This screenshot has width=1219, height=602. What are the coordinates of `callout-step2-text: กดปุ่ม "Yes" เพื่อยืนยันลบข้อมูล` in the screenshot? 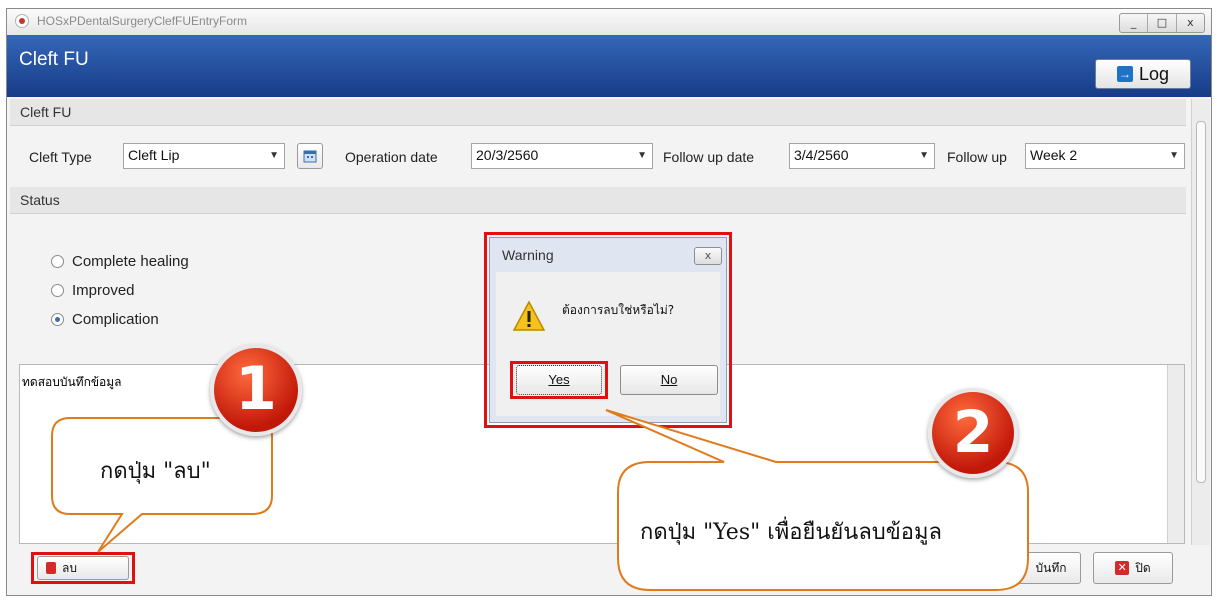 It's located at (791, 532).